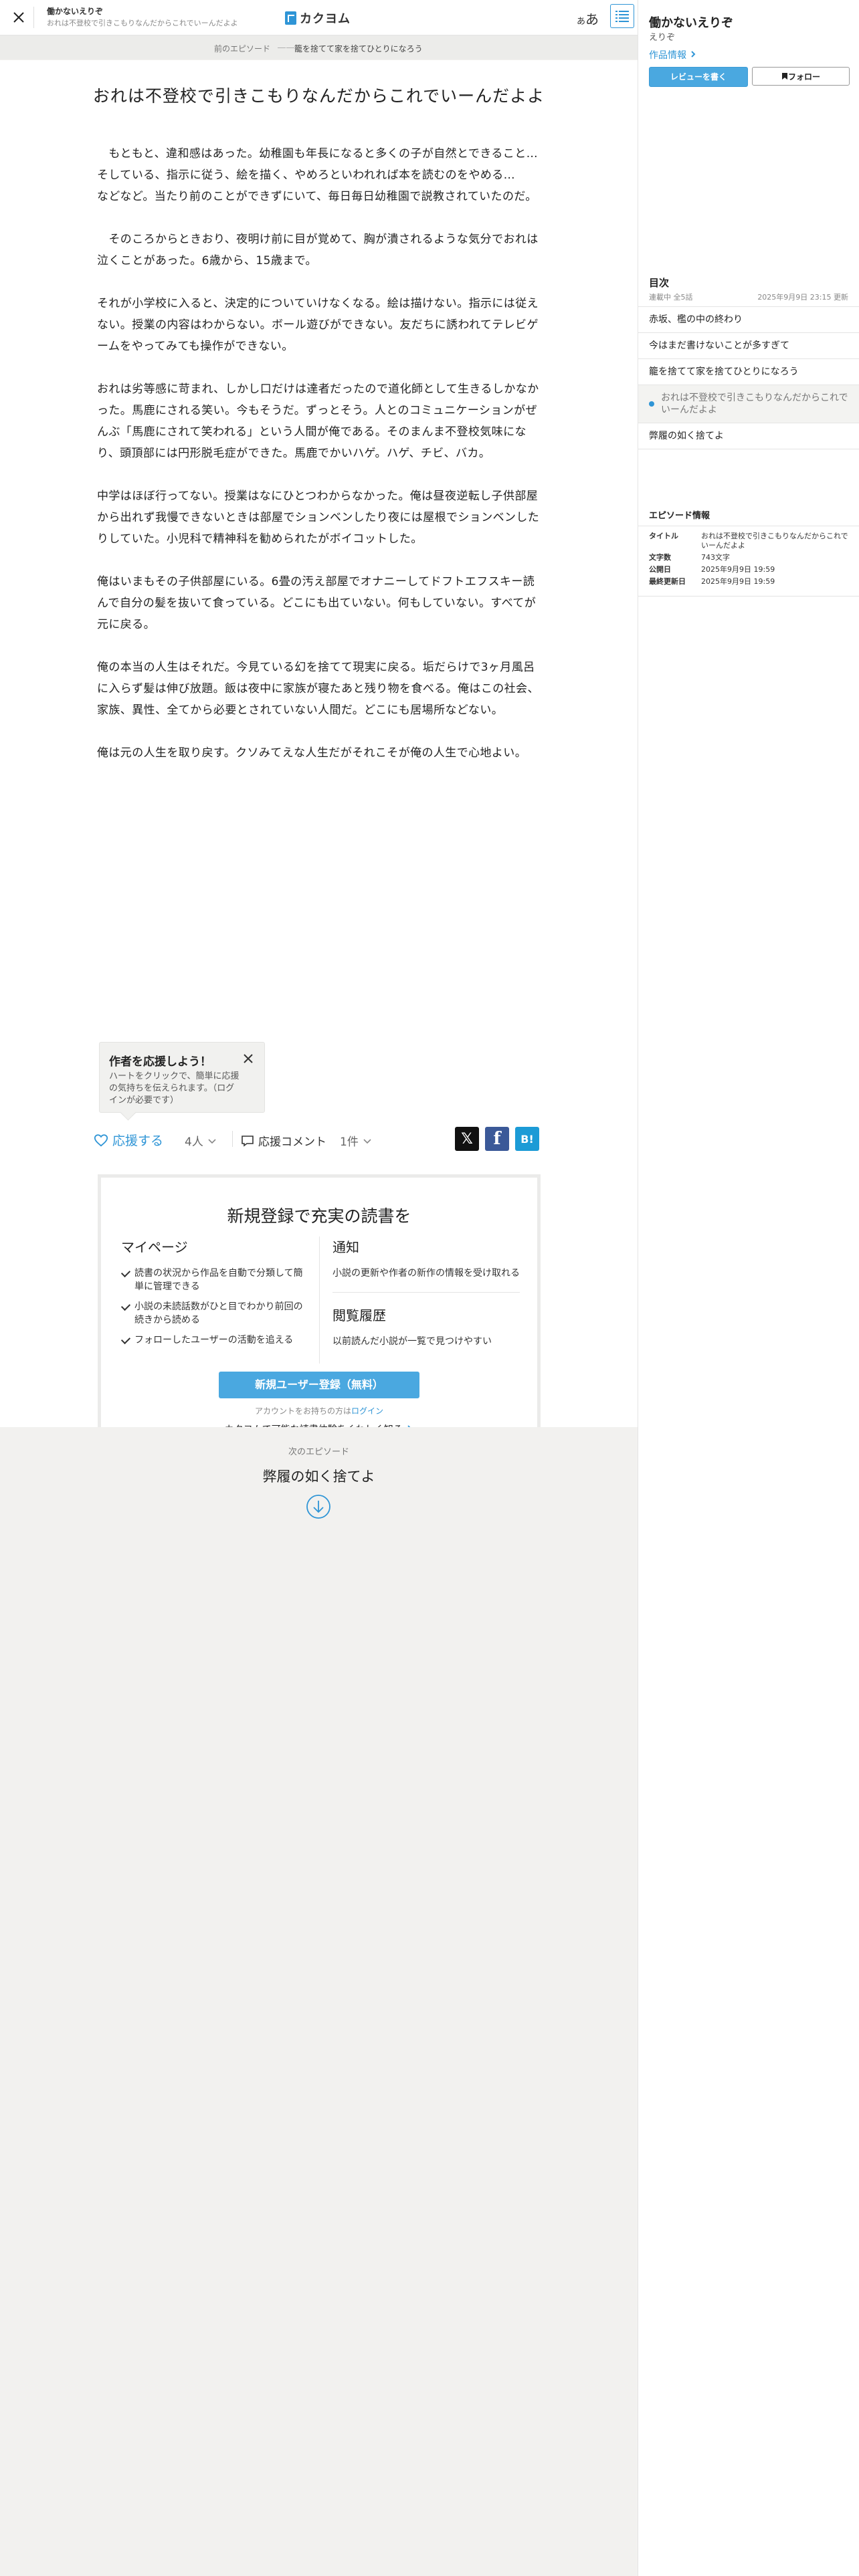  I want to click on toc-toggle-button, so click(622, 16).